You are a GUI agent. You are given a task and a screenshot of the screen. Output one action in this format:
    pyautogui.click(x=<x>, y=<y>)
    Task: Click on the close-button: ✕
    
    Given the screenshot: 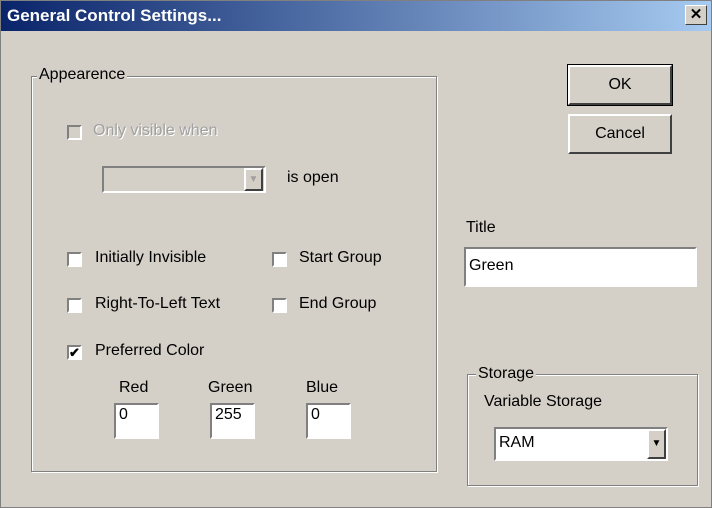 What is the action you would take?
    pyautogui.click(x=696, y=15)
    